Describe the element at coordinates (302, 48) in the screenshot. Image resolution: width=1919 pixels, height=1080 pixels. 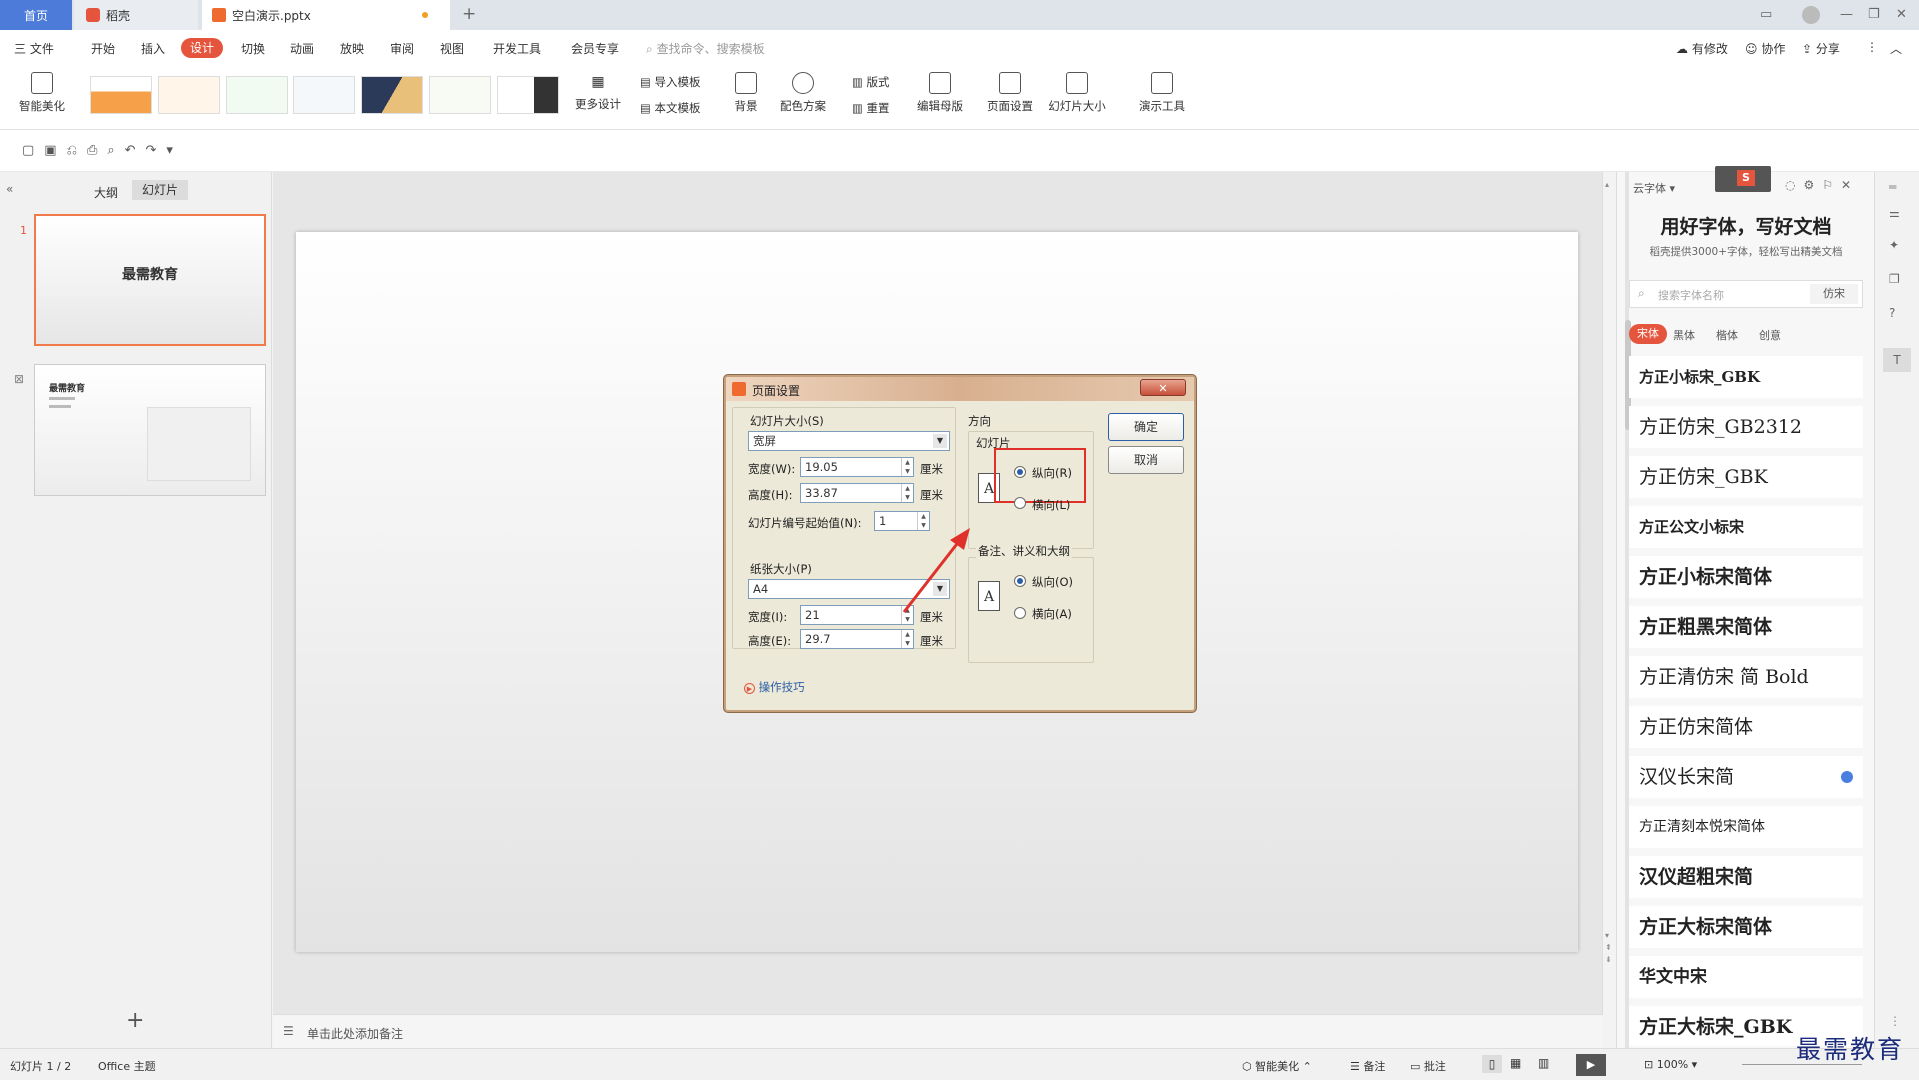
I see `menu-animation: 动画` at that location.